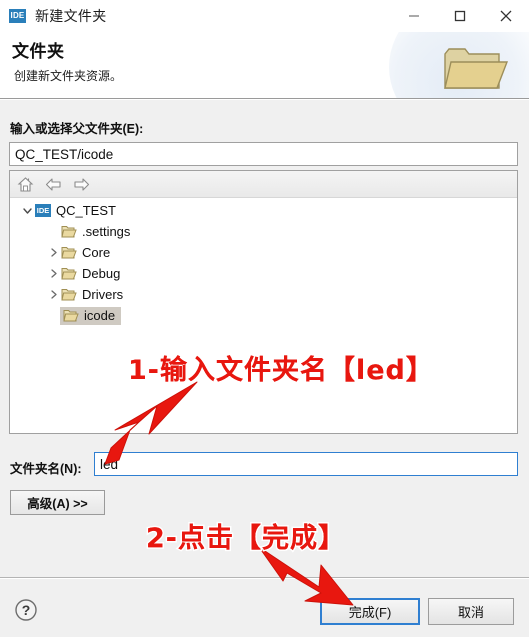 The width and height of the screenshot is (529, 637). I want to click on tree-item-selection: icode, so click(91, 315).